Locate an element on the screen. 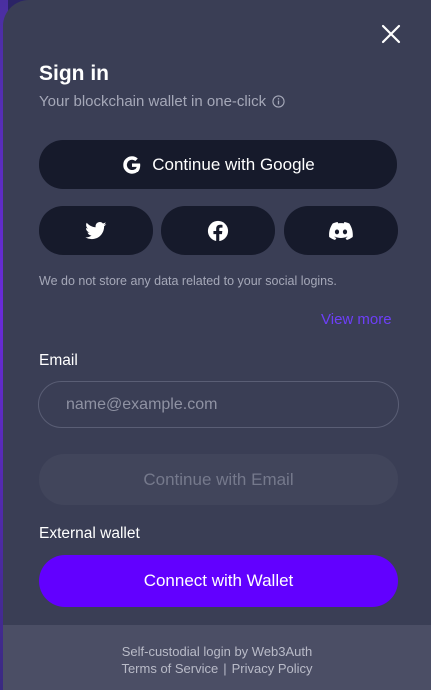  continue-with-email-button: Continue with Email is located at coordinates (218, 479).